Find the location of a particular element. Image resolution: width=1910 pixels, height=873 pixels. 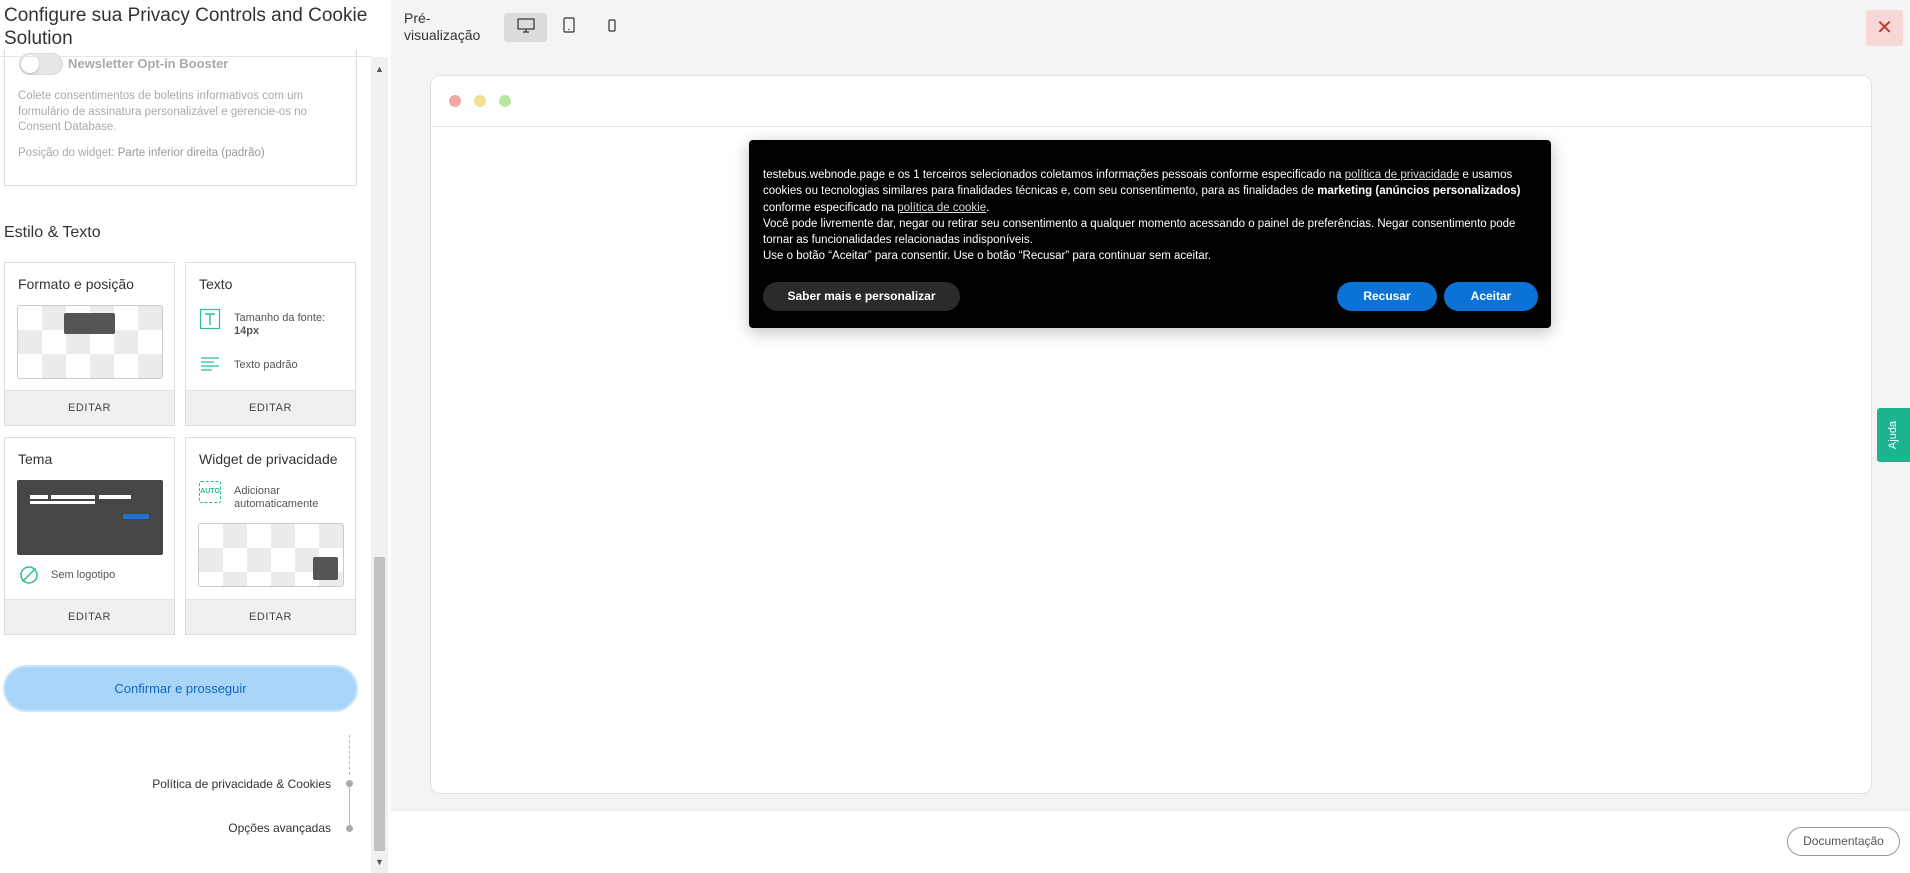

widget-shape-preview is located at coordinates (325, 568).